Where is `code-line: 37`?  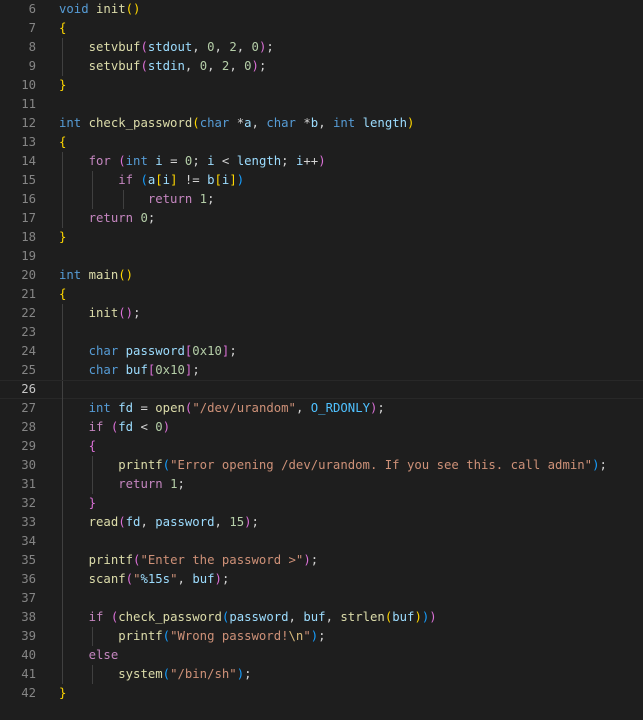
code-line: 37 is located at coordinates (321, 598).